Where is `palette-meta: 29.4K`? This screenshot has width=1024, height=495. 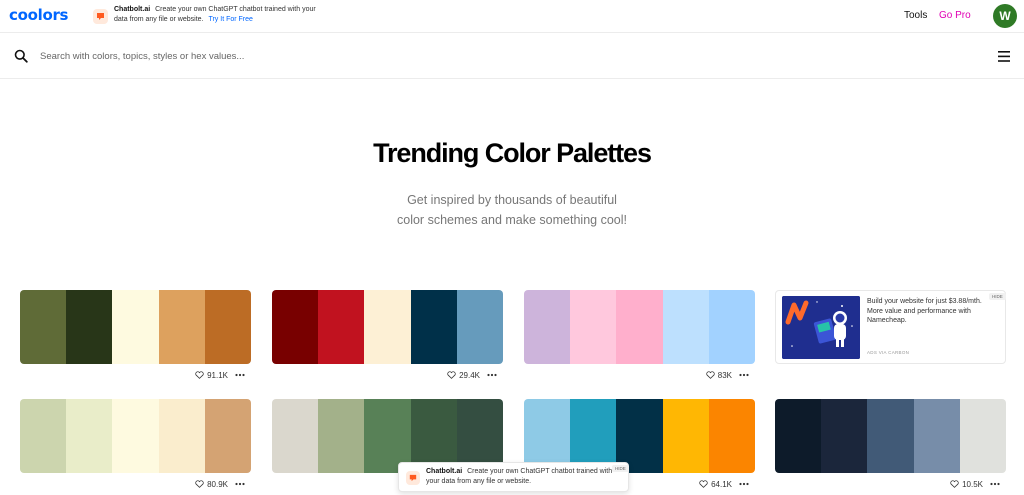 palette-meta: 29.4K is located at coordinates (472, 375).